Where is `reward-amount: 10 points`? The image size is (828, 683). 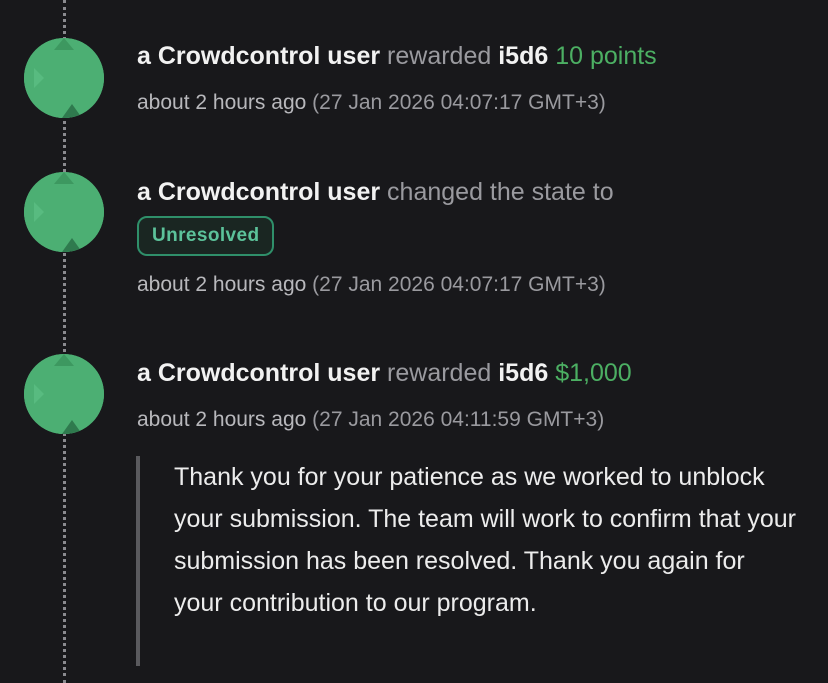
reward-amount: 10 points is located at coordinates (606, 56).